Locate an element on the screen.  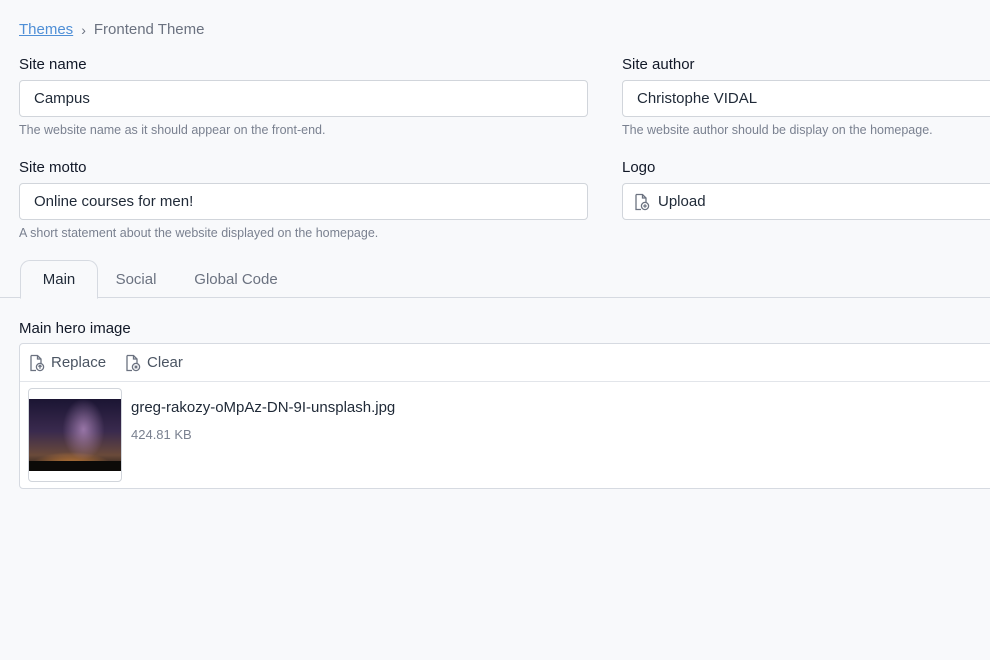
logo-label: Logo is located at coordinates (639, 167).